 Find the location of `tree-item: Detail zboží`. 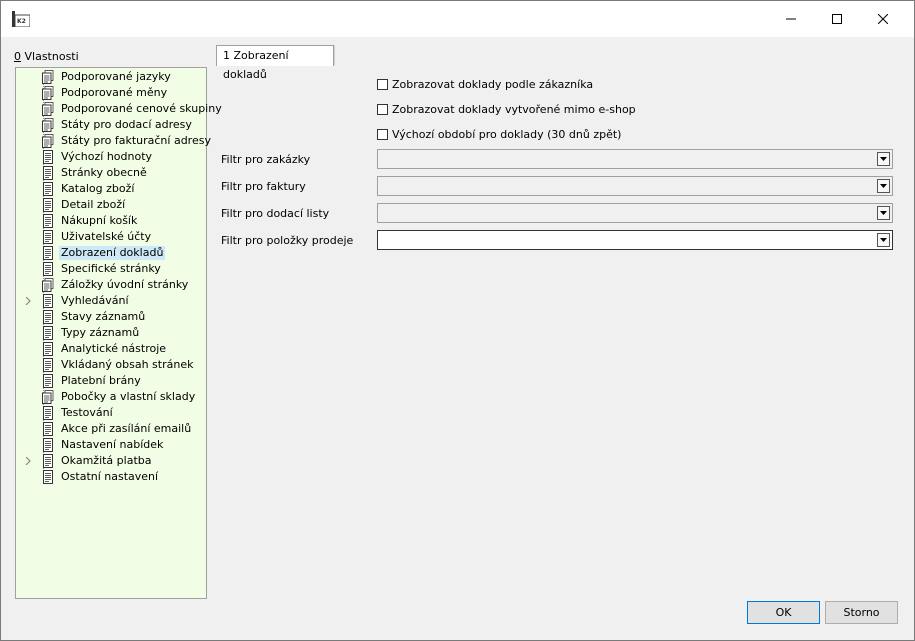

tree-item: Detail zboží is located at coordinates (111, 205).